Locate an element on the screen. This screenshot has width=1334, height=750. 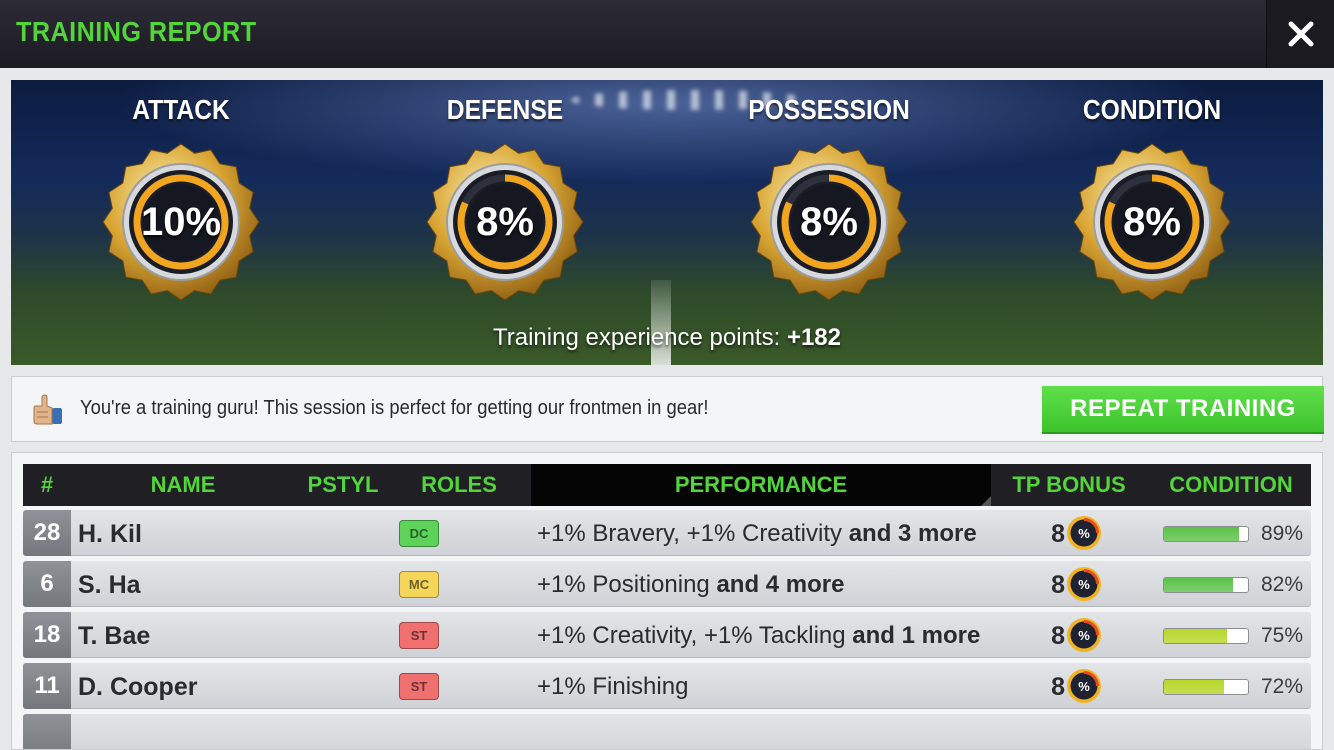
player-name: T. Bae is located at coordinates (114, 636).